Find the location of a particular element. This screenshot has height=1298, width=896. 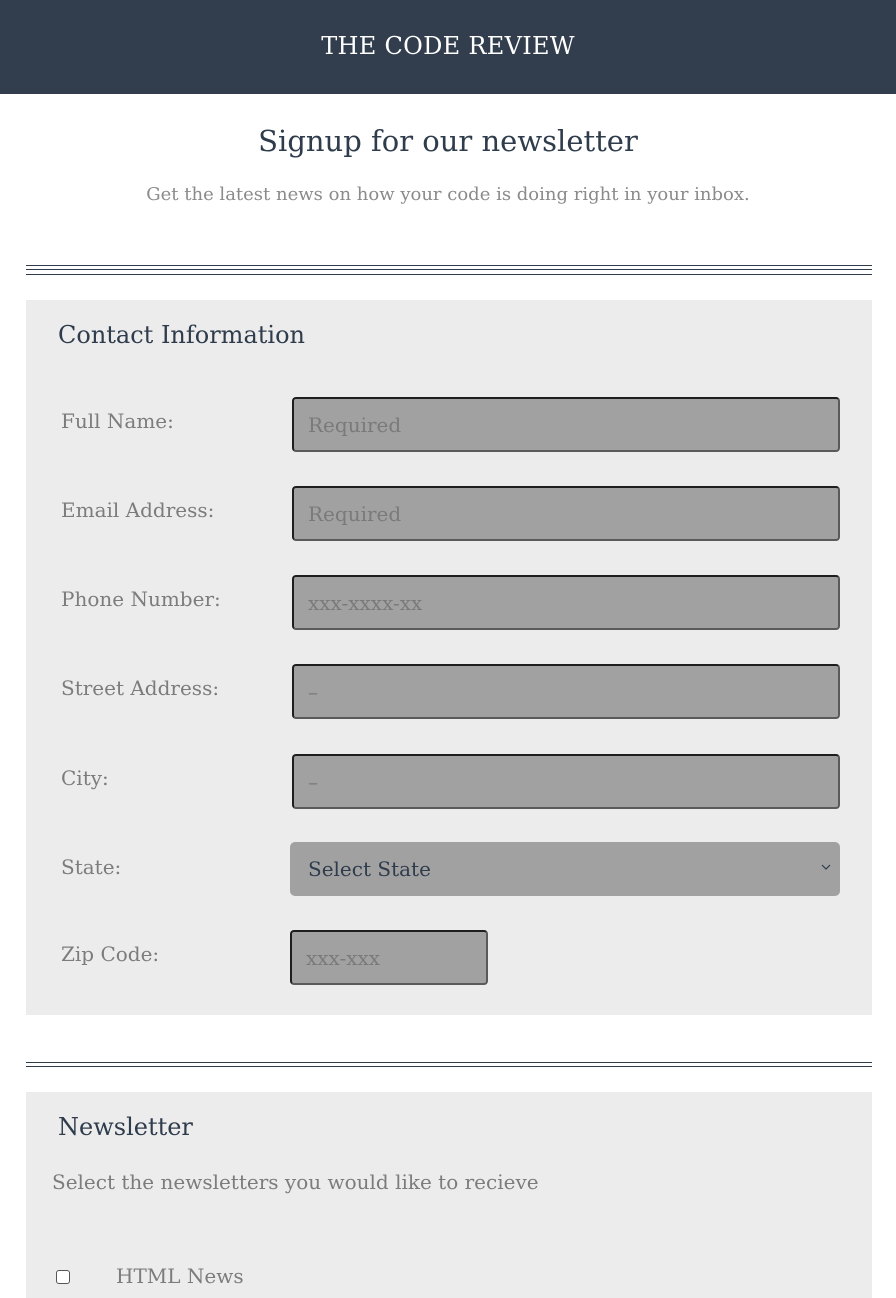

city-input is located at coordinates (566, 781).